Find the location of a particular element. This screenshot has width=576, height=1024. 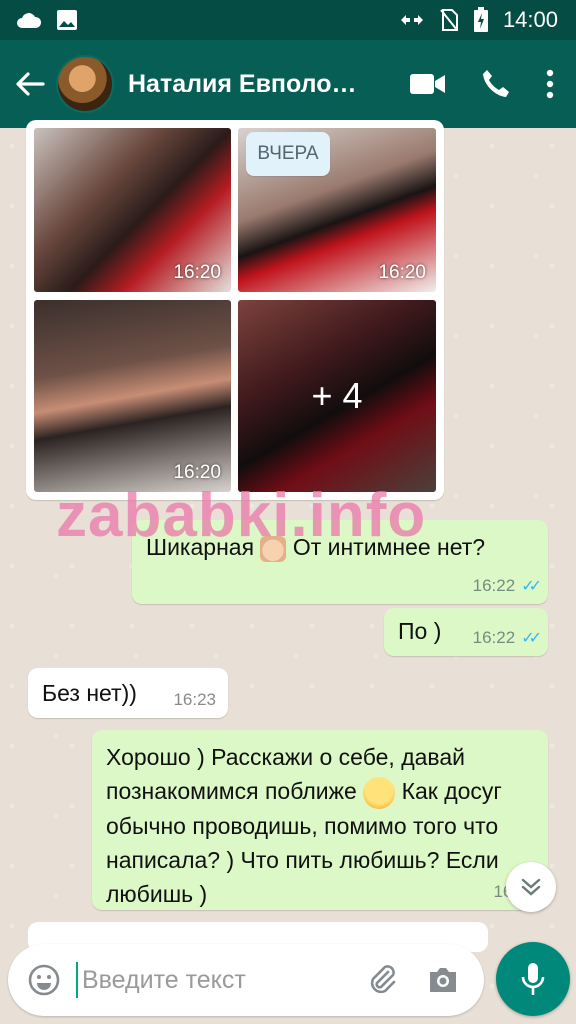

message-incoming: Без нет)) 16:23 is located at coordinates (128, 693).